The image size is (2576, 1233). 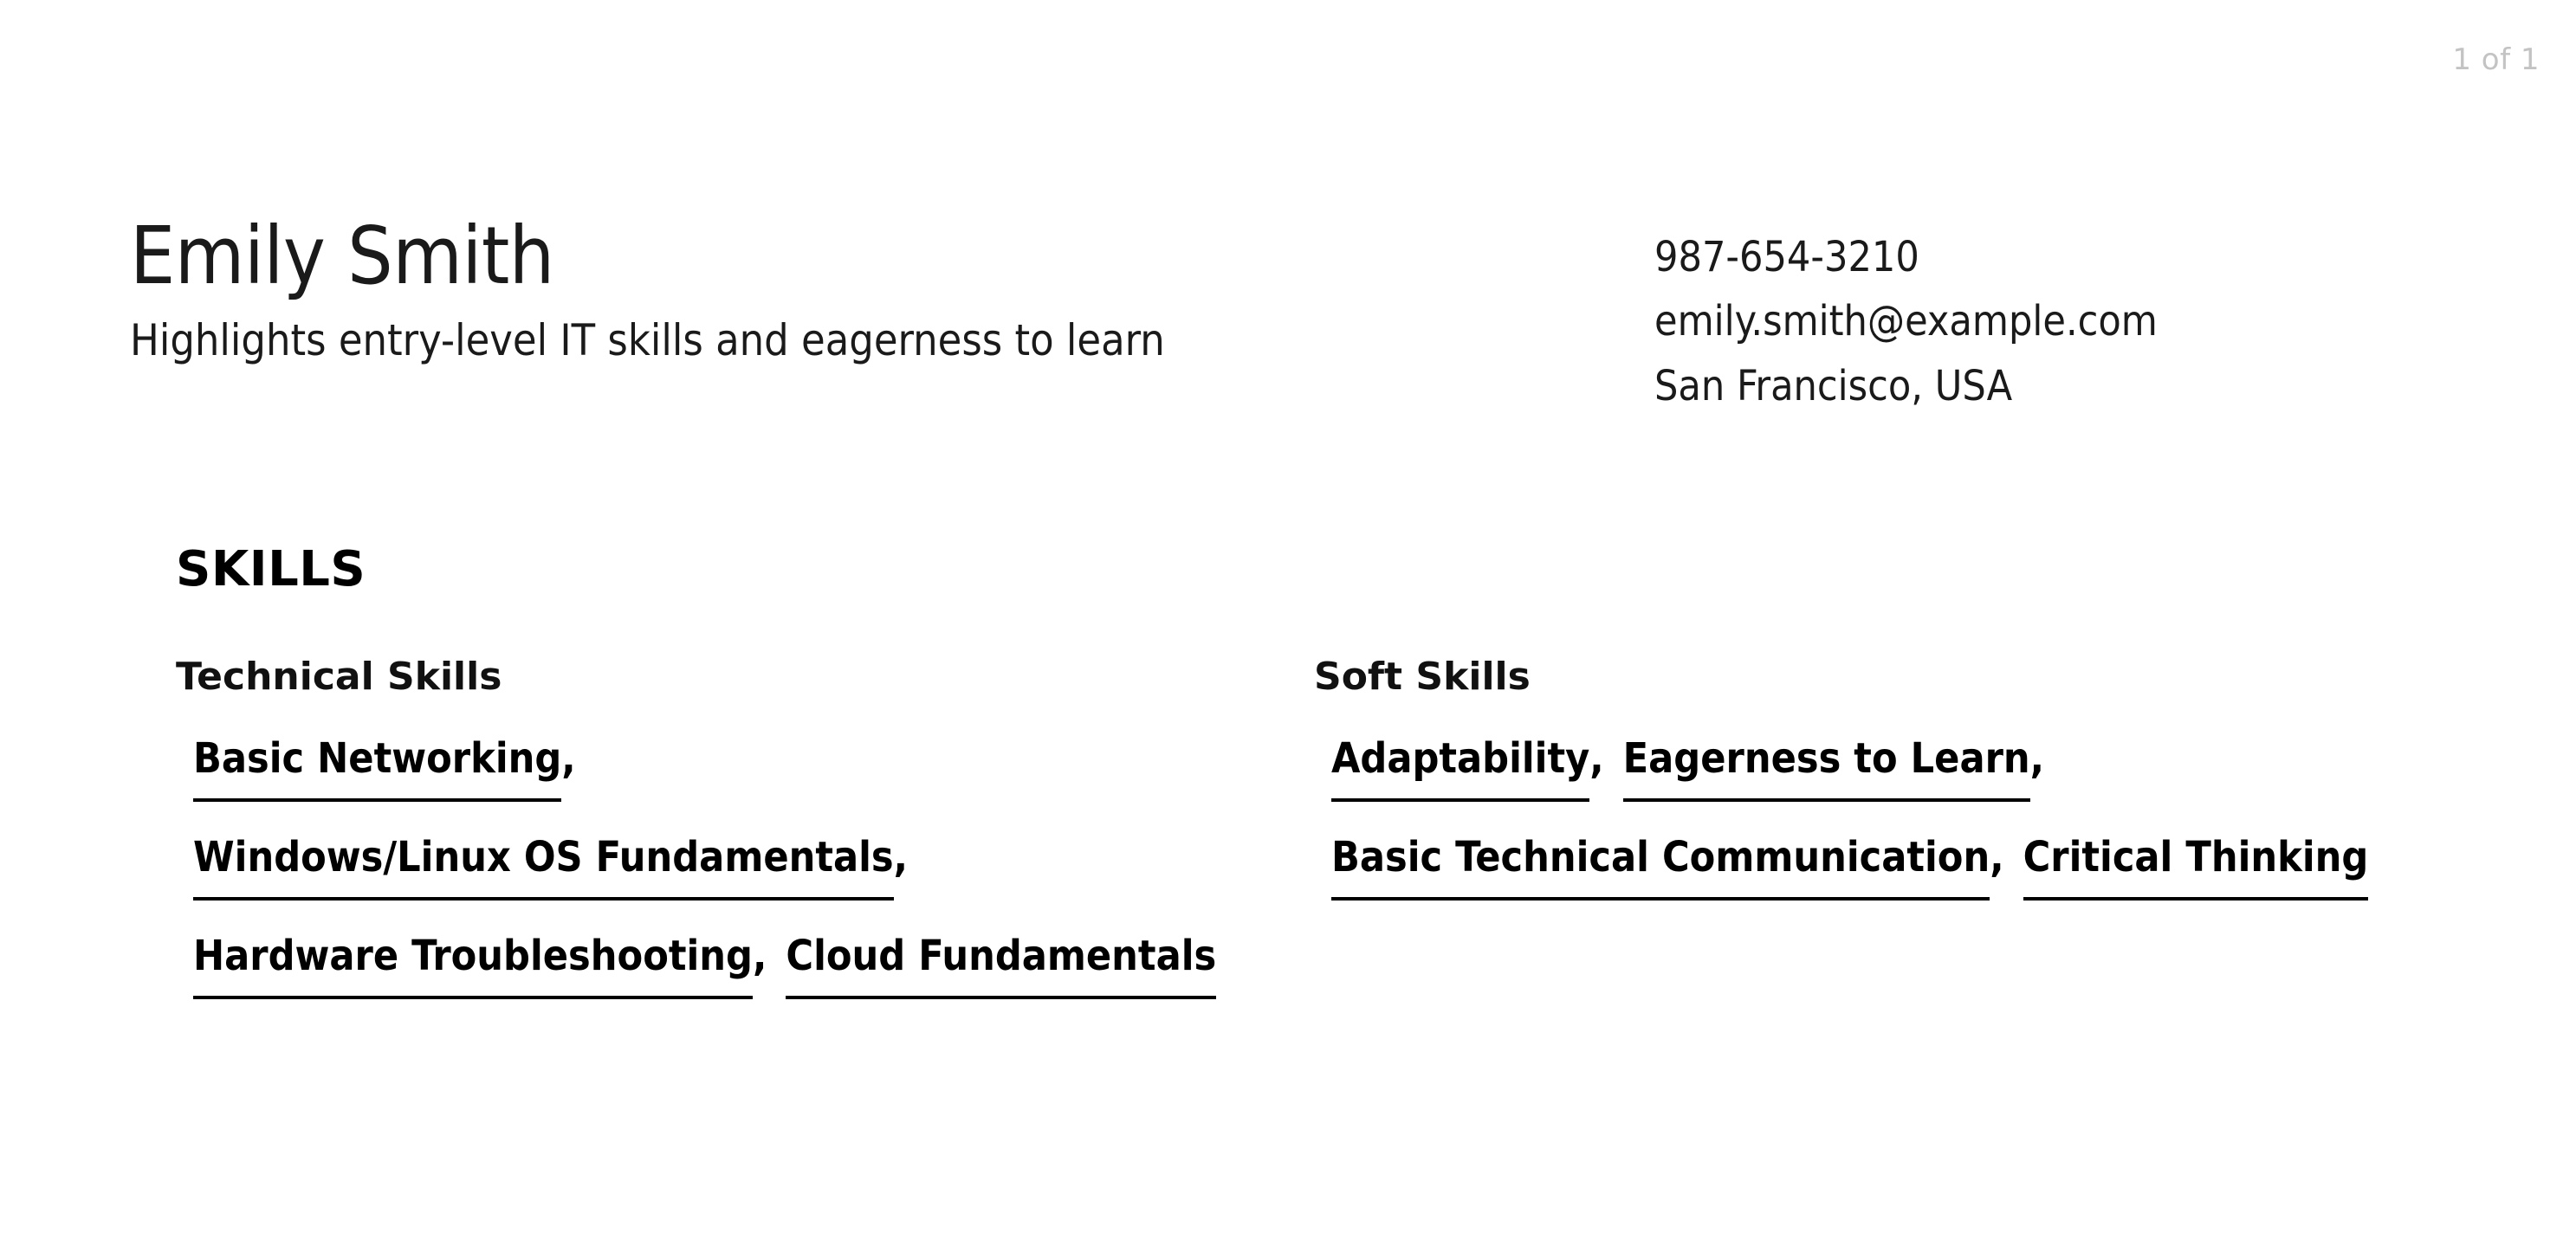 What do you see at coordinates (1826, 764) in the screenshot?
I see `skill-tag-label: Eagerness to Learn` at bounding box center [1826, 764].